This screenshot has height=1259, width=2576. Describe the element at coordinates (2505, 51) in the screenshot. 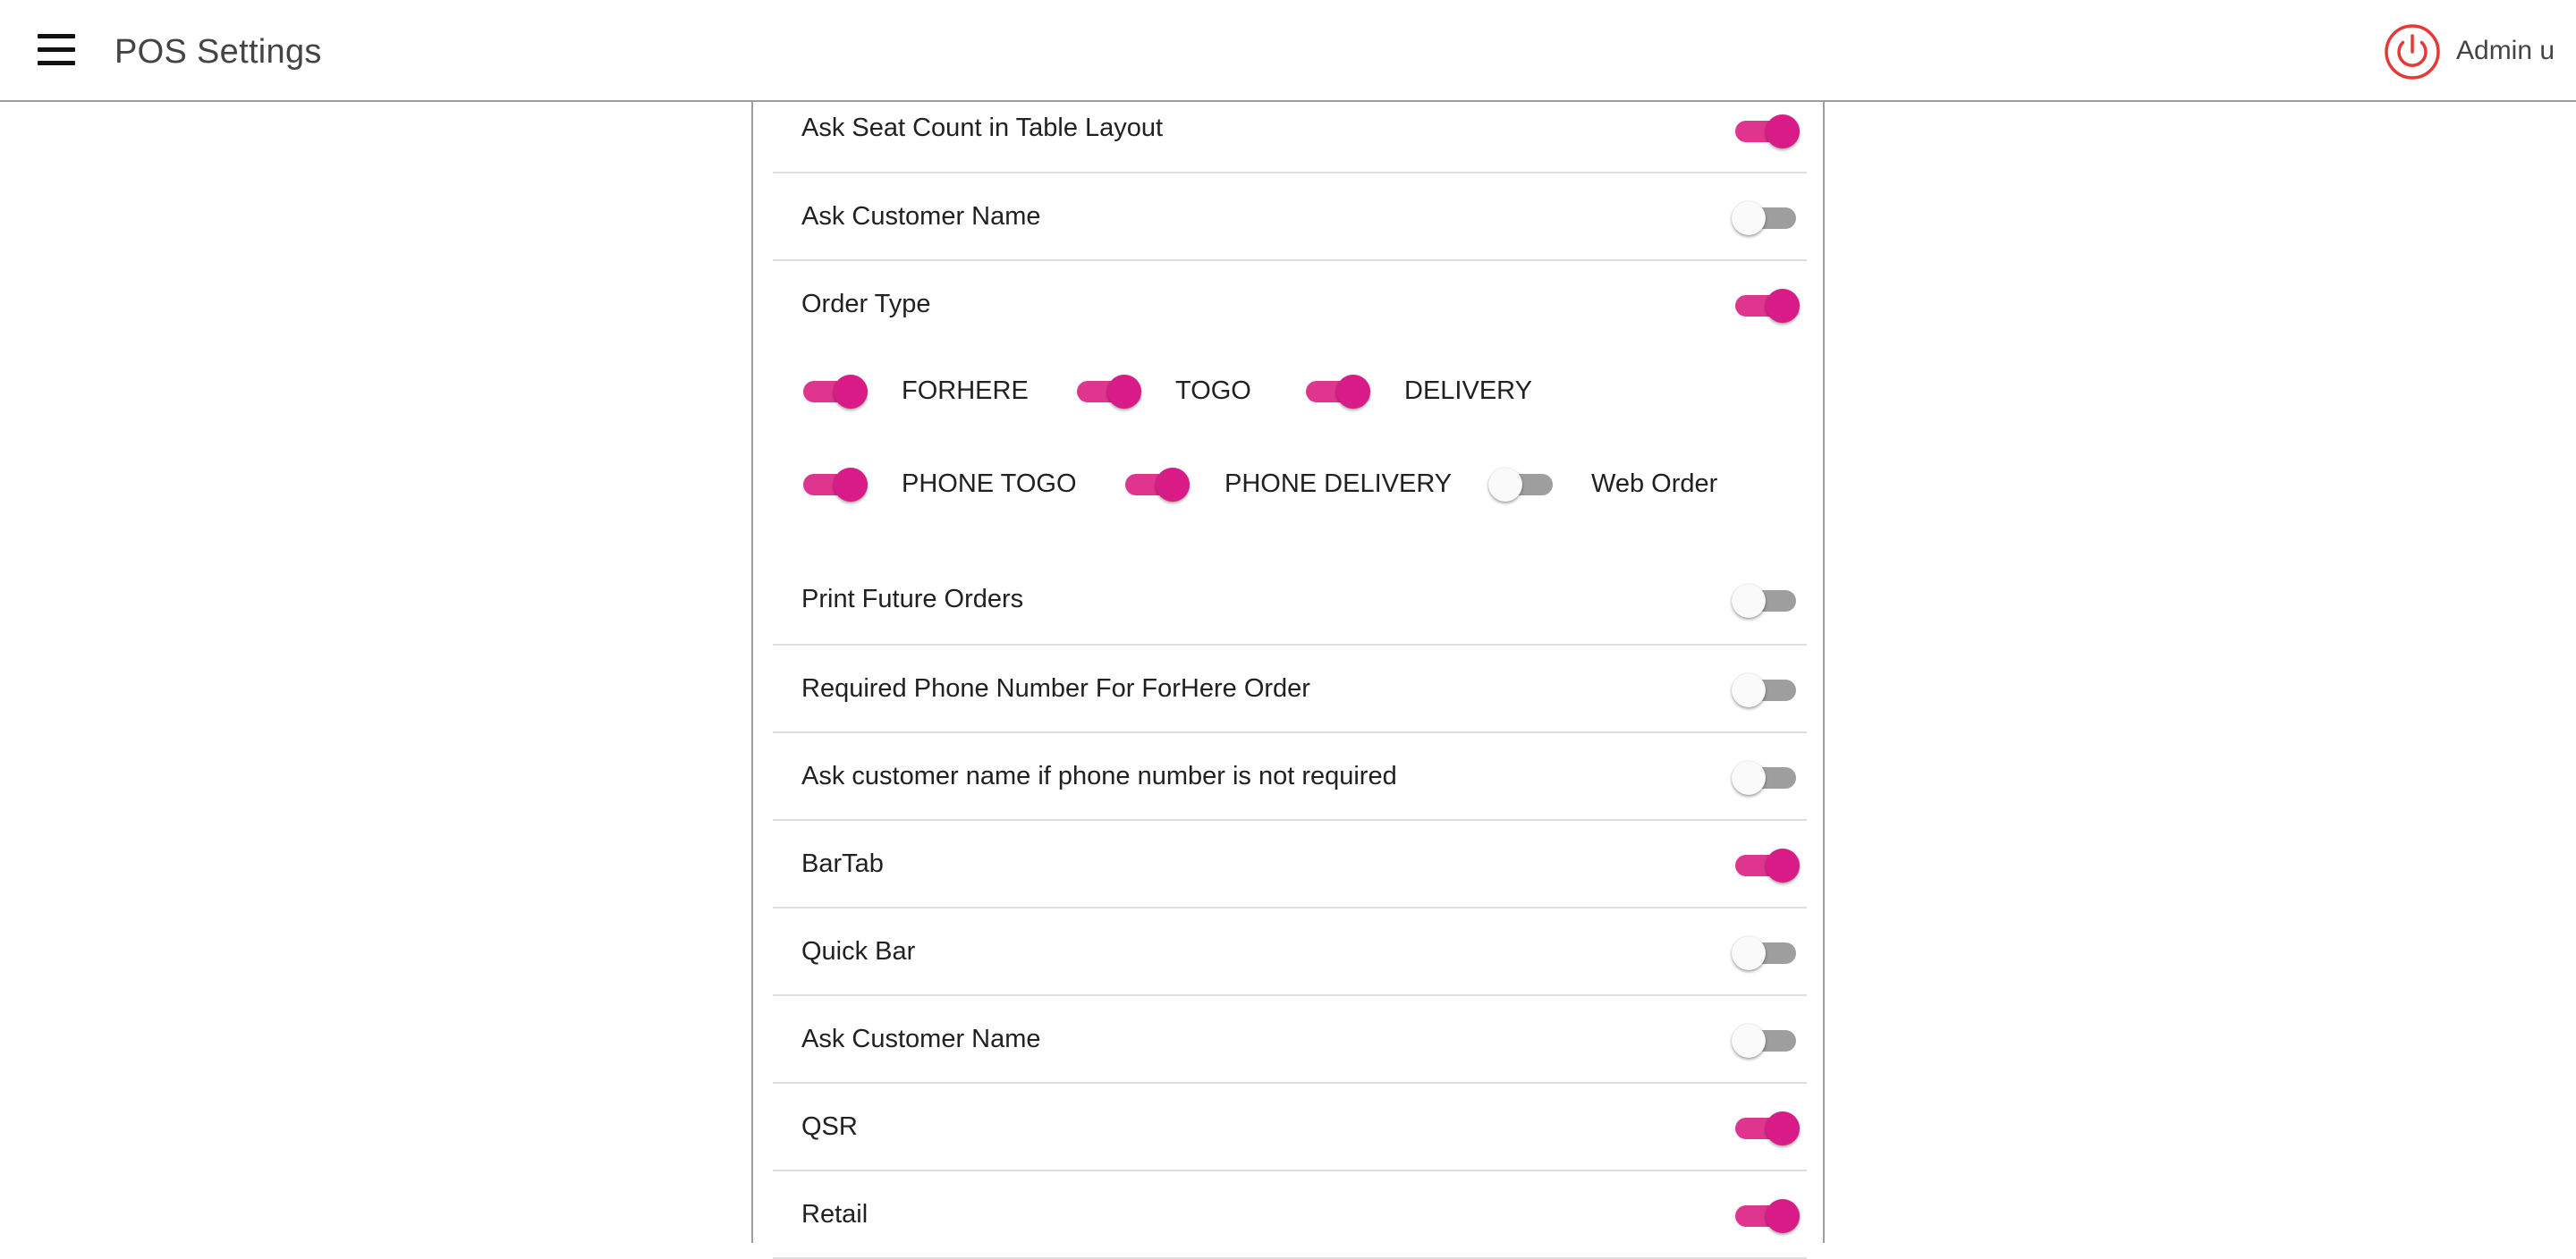

I see `user-name: Admin u` at that location.